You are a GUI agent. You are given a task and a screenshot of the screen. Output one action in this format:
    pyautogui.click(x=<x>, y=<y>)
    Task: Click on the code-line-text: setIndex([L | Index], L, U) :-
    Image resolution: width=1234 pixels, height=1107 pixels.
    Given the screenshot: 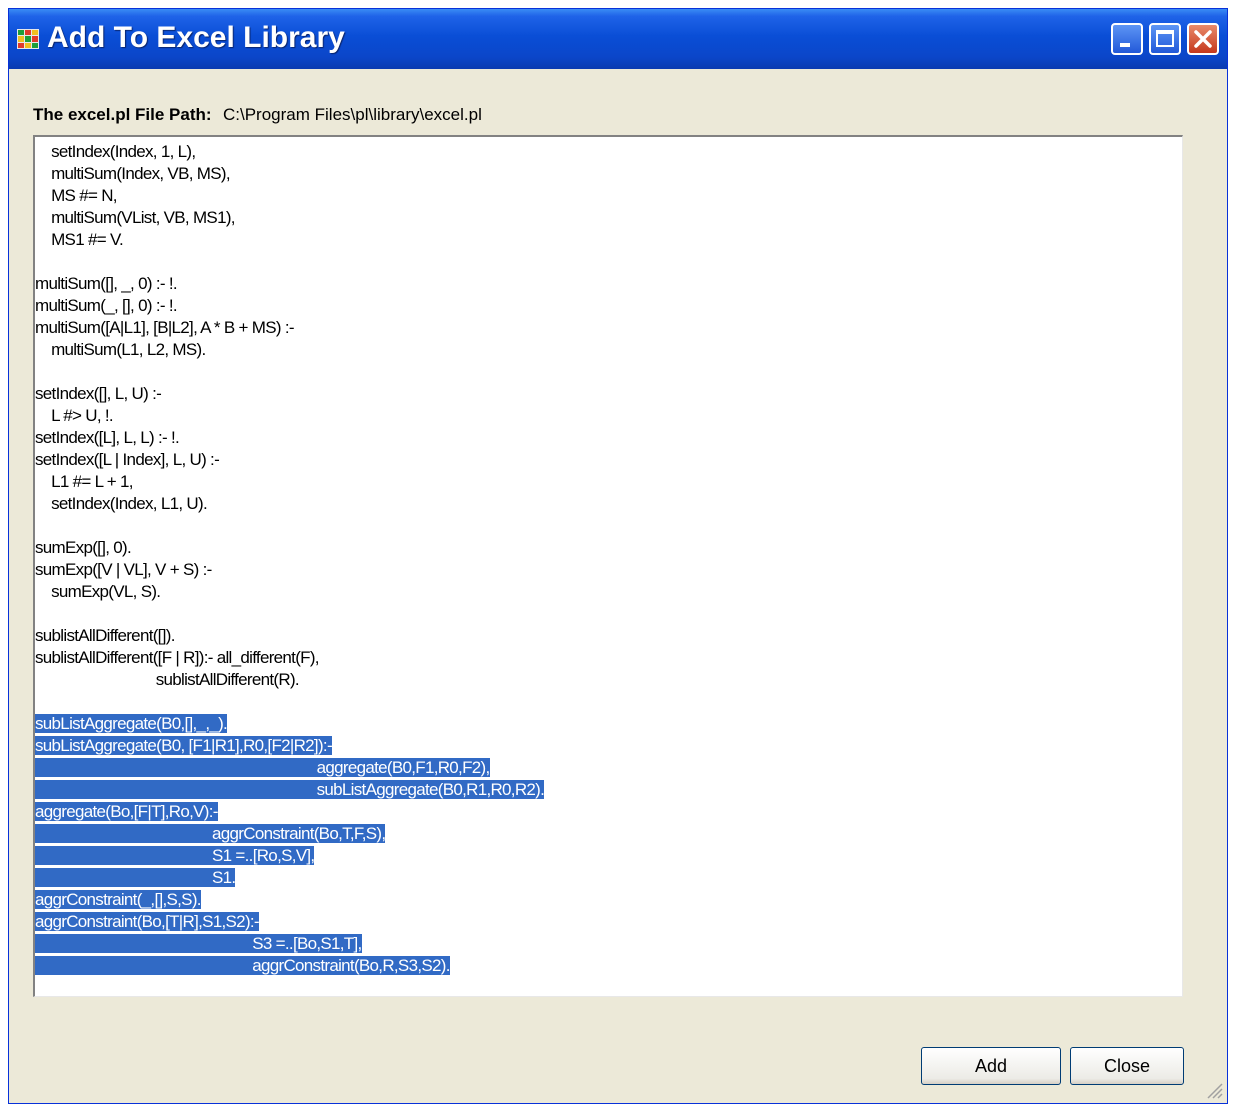 What is the action you would take?
    pyautogui.click(x=127, y=459)
    